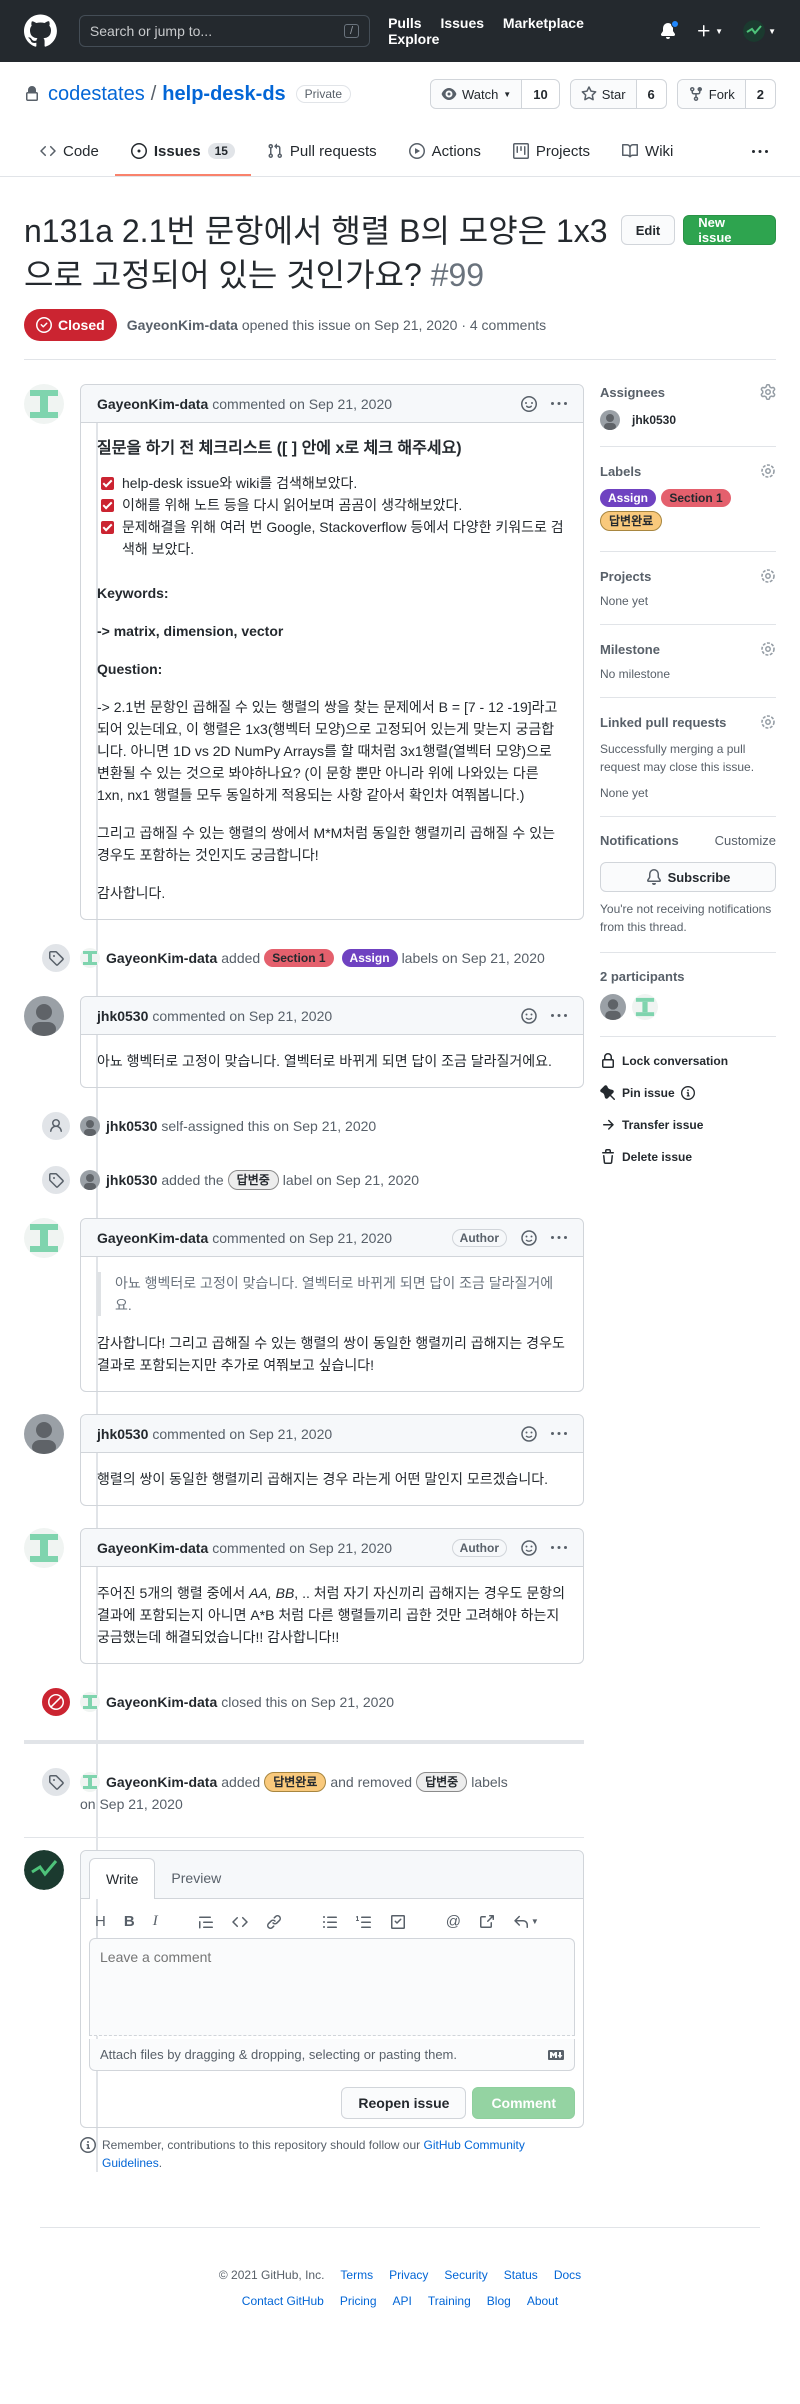  What do you see at coordinates (129, 1921) in the screenshot?
I see `bold-icon: B` at bounding box center [129, 1921].